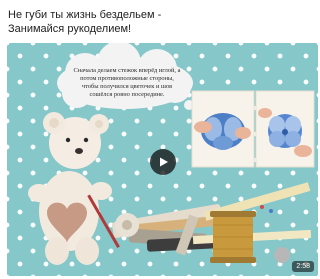 This screenshot has height=279, width=320. I want to click on teddy-bear, so click(70, 188).